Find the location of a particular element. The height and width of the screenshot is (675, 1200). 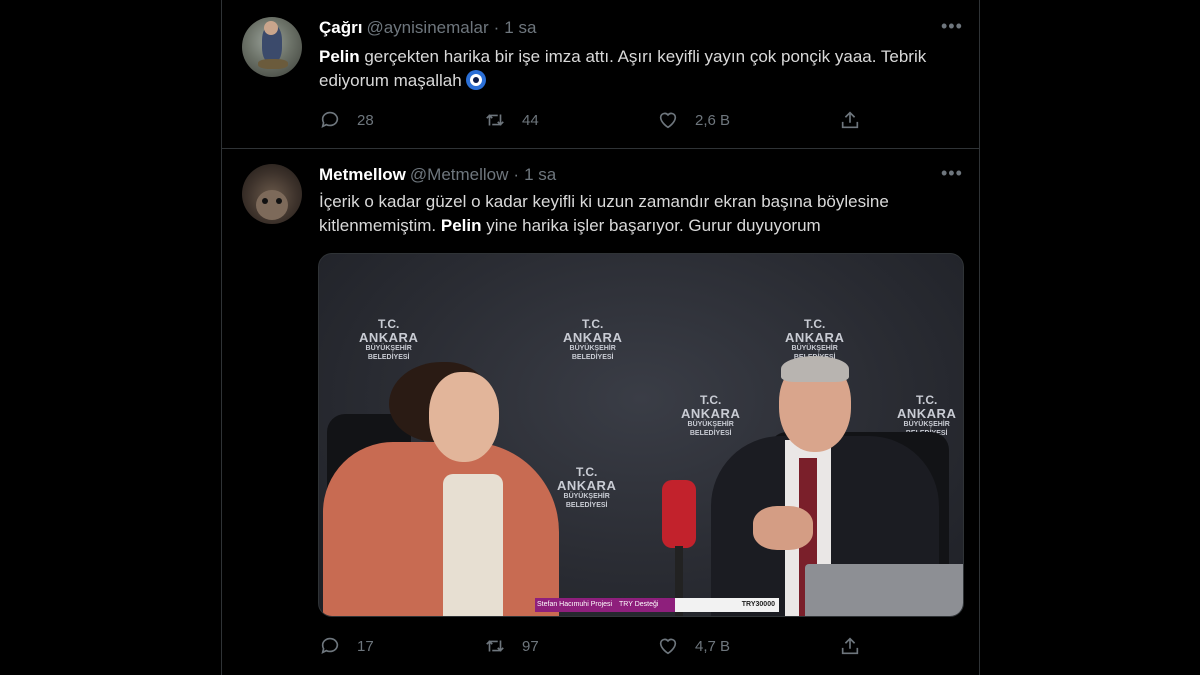

user-handle: @aynisinemalar is located at coordinates (427, 27).